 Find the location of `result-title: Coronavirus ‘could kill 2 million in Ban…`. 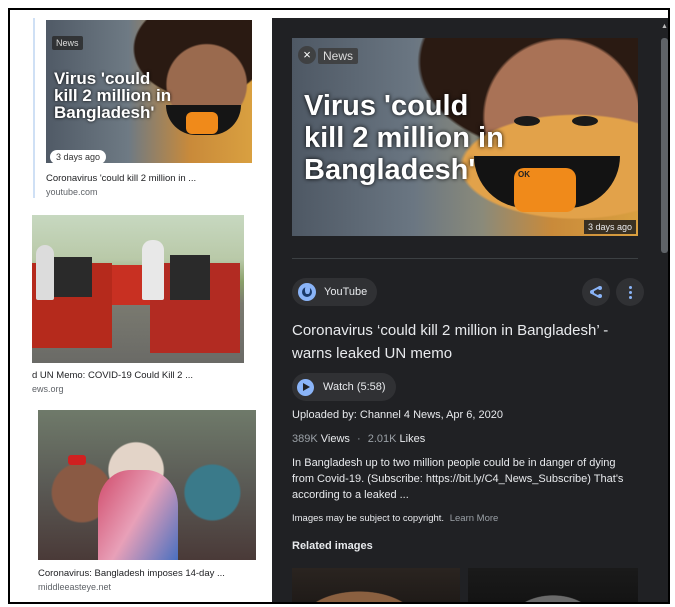

result-title: Coronavirus ‘could kill 2 million in Ban… is located at coordinates (467, 342).